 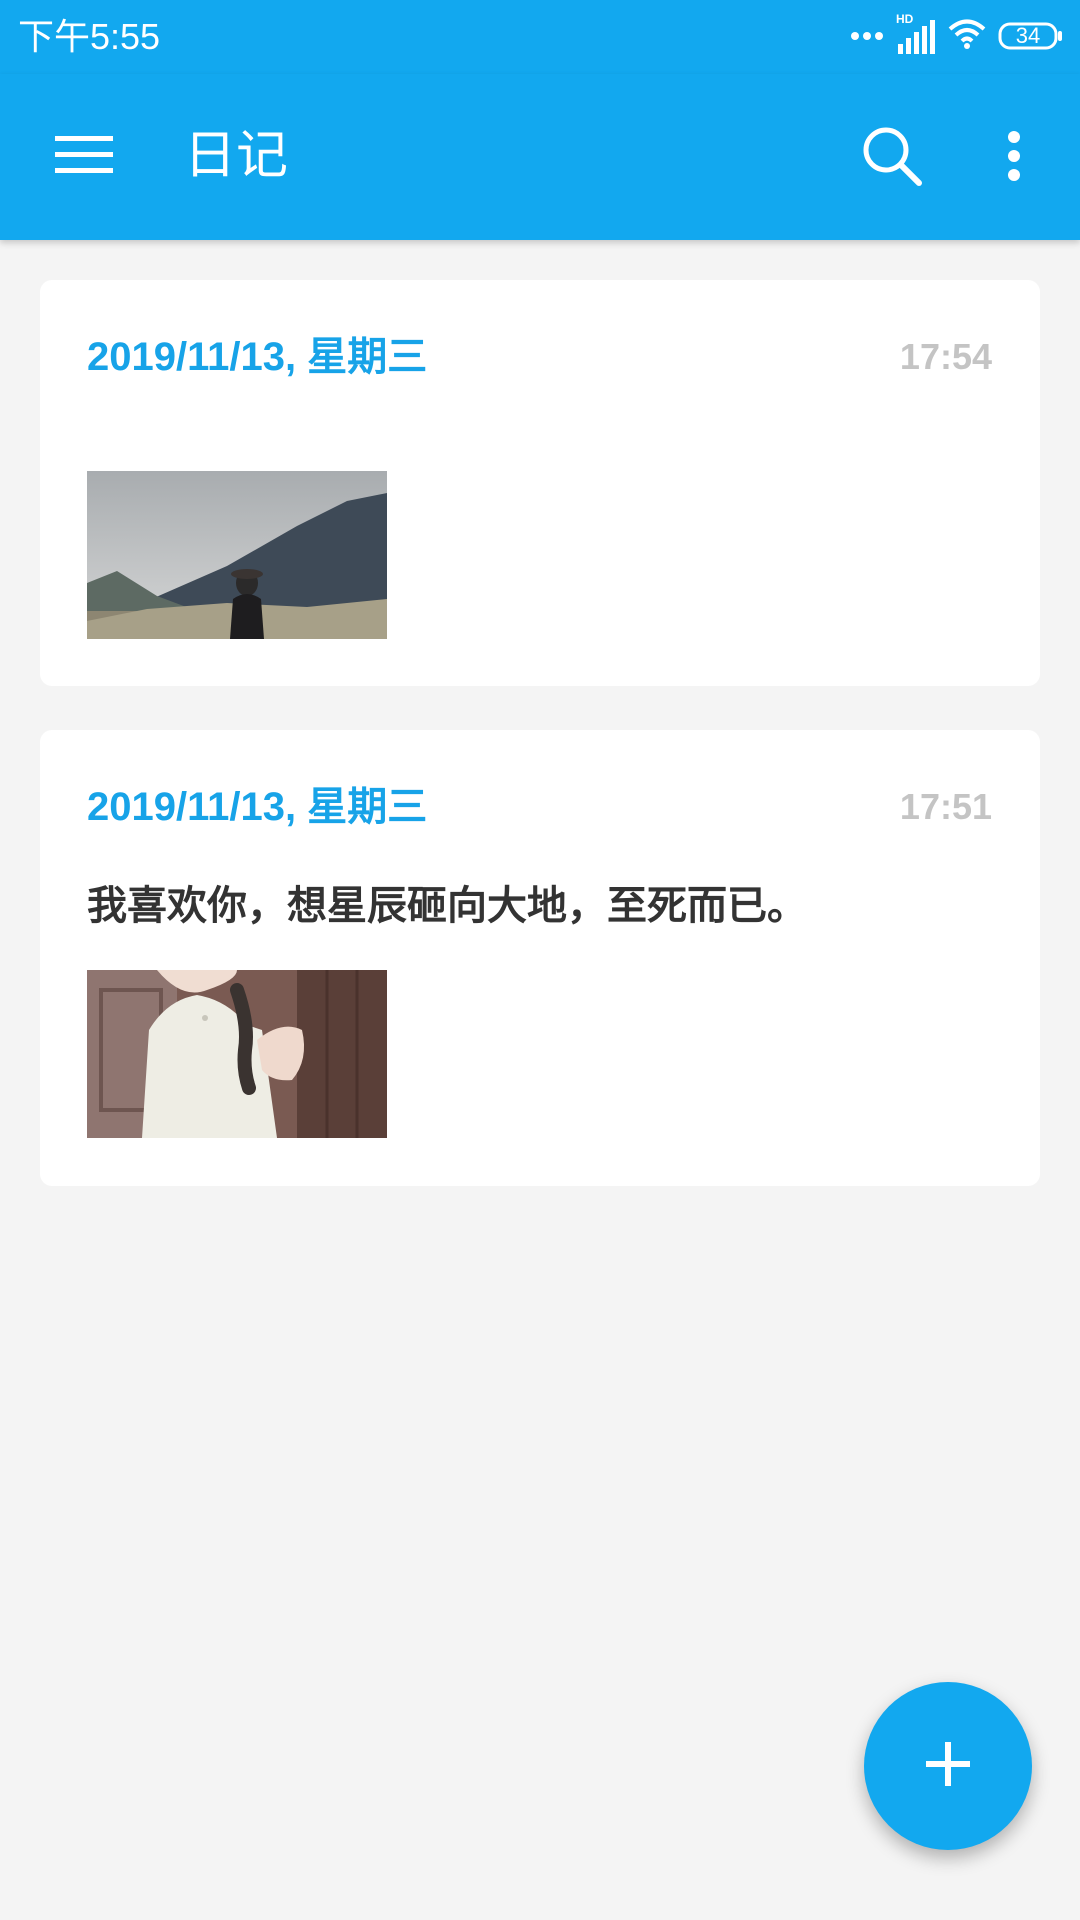 I want to click on entry-text: 我喜欢你，想星辰砸向大地，至死而已。, so click(x=447, y=906).